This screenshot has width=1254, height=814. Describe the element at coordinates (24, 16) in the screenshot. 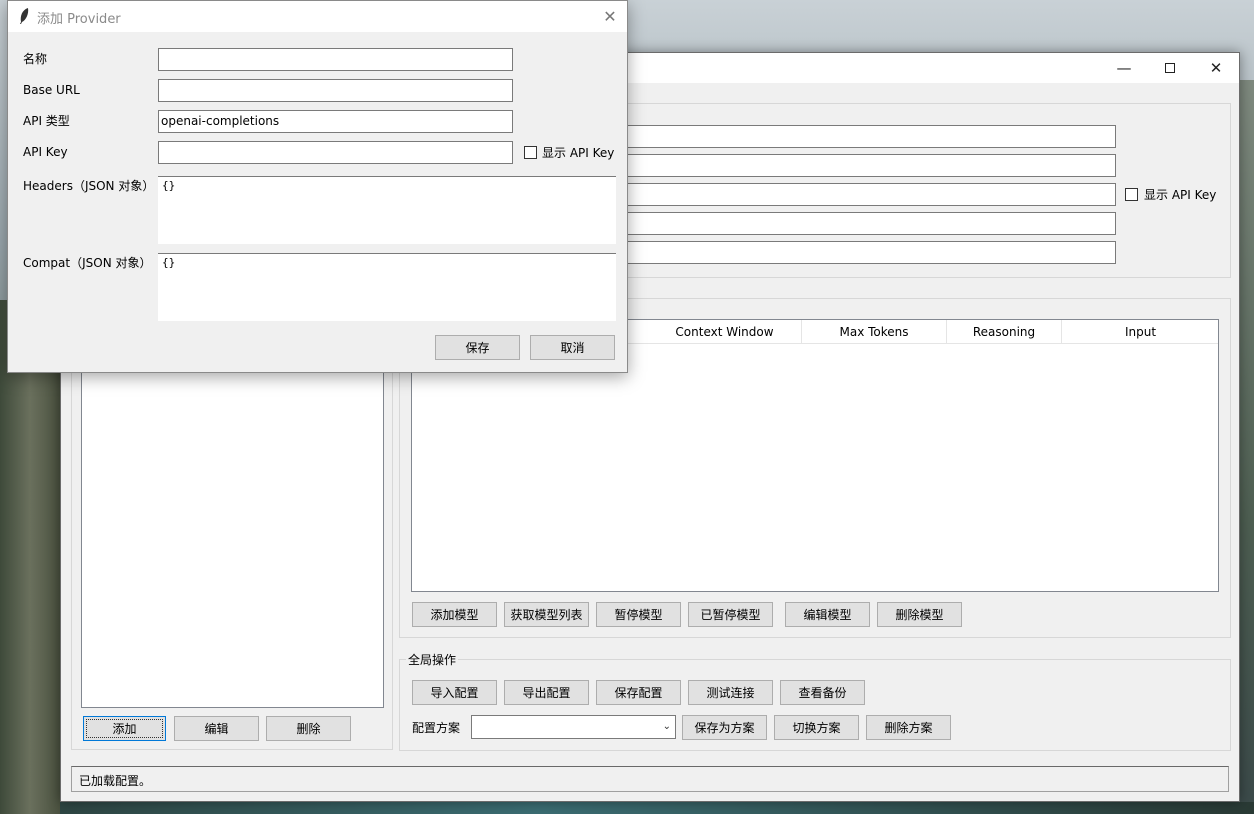

I see `feather-icon` at that location.